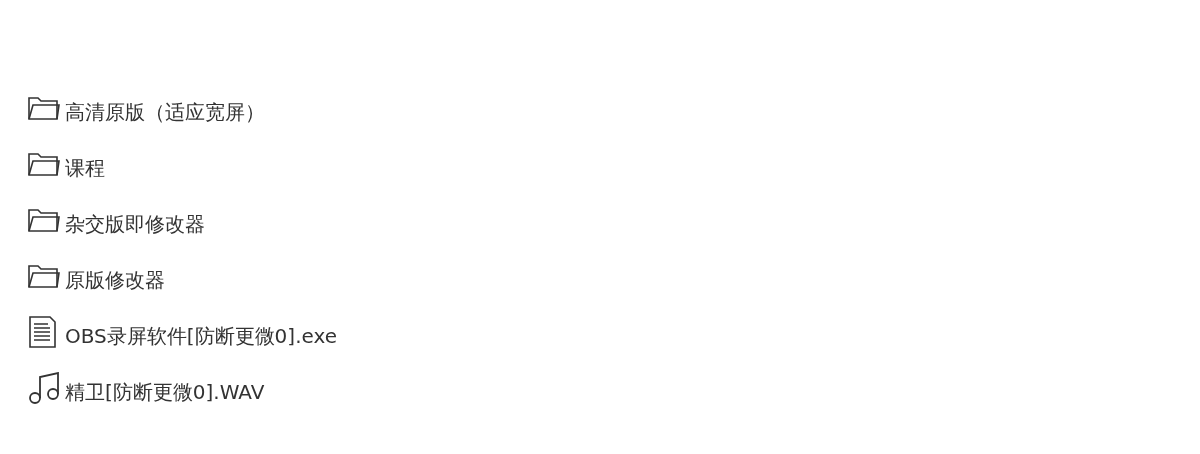 The width and height of the screenshot is (1200, 454). What do you see at coordinates (135, 224) in the screenshot?
I see `file-name-link: 杂交版即修改器` at bounding box center [135, 224].